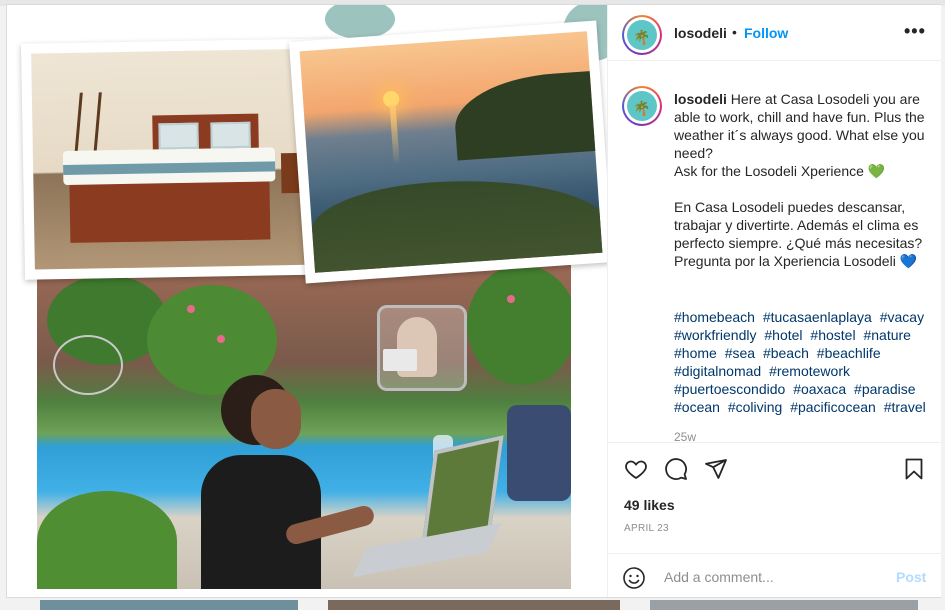 This screenshot has width=945, height=610. Describe the element at coordinates (740, 353) in the screenshot. I see `hashtag-link: #sea` at that location.